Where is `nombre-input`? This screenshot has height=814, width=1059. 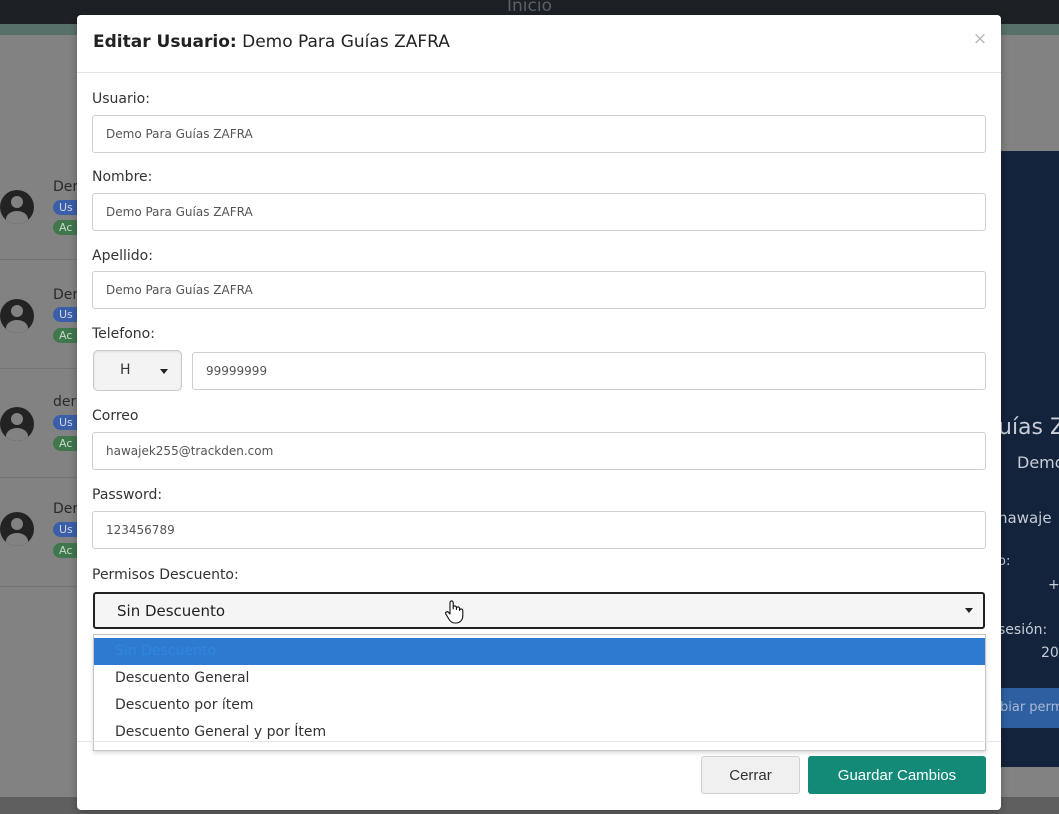
nombre-input is located at coordinates (539, 212).